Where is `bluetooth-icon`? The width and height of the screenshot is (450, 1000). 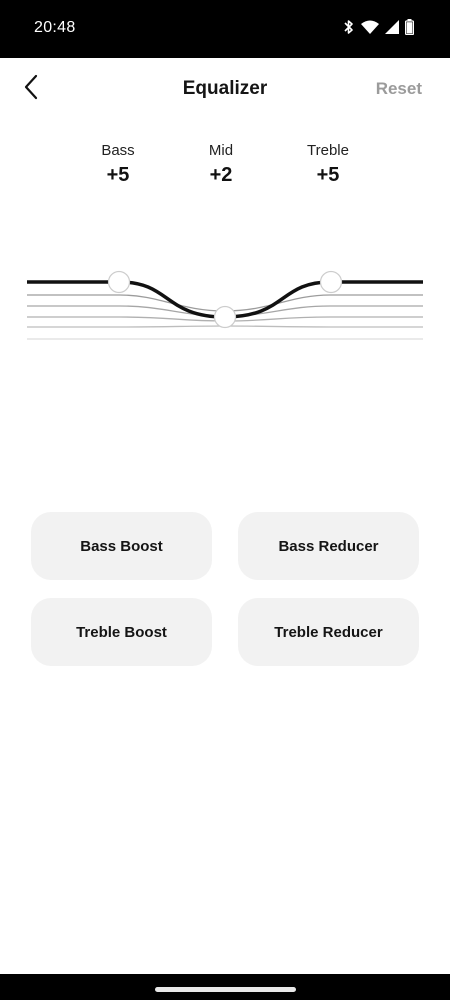 bluetooth-icon is located at coordinates (349, 27).